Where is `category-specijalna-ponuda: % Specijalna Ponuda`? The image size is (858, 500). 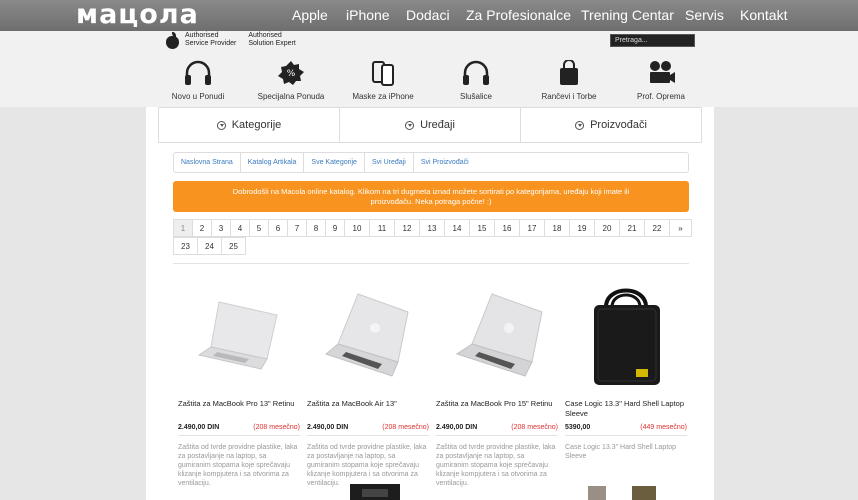
category-specijalna-ponuda: % Specijalna Ponuda is located at coordinates (291, 80).